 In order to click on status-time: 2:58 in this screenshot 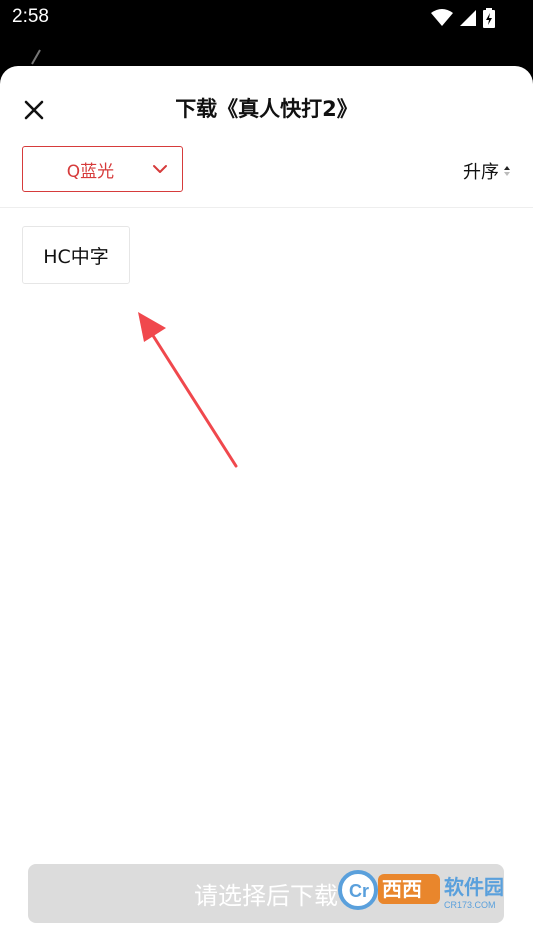, I will do `click(30, 16)`.